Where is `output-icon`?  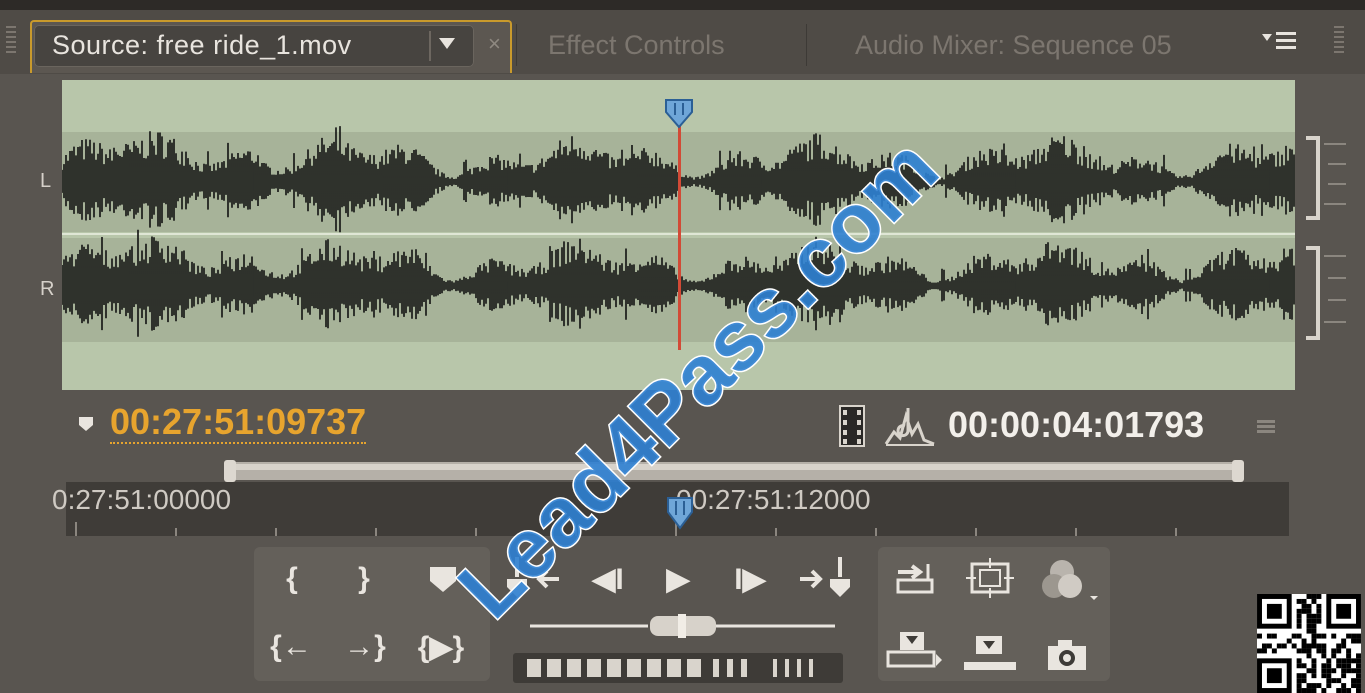 output-icon is located at coordinates (1070, 580).